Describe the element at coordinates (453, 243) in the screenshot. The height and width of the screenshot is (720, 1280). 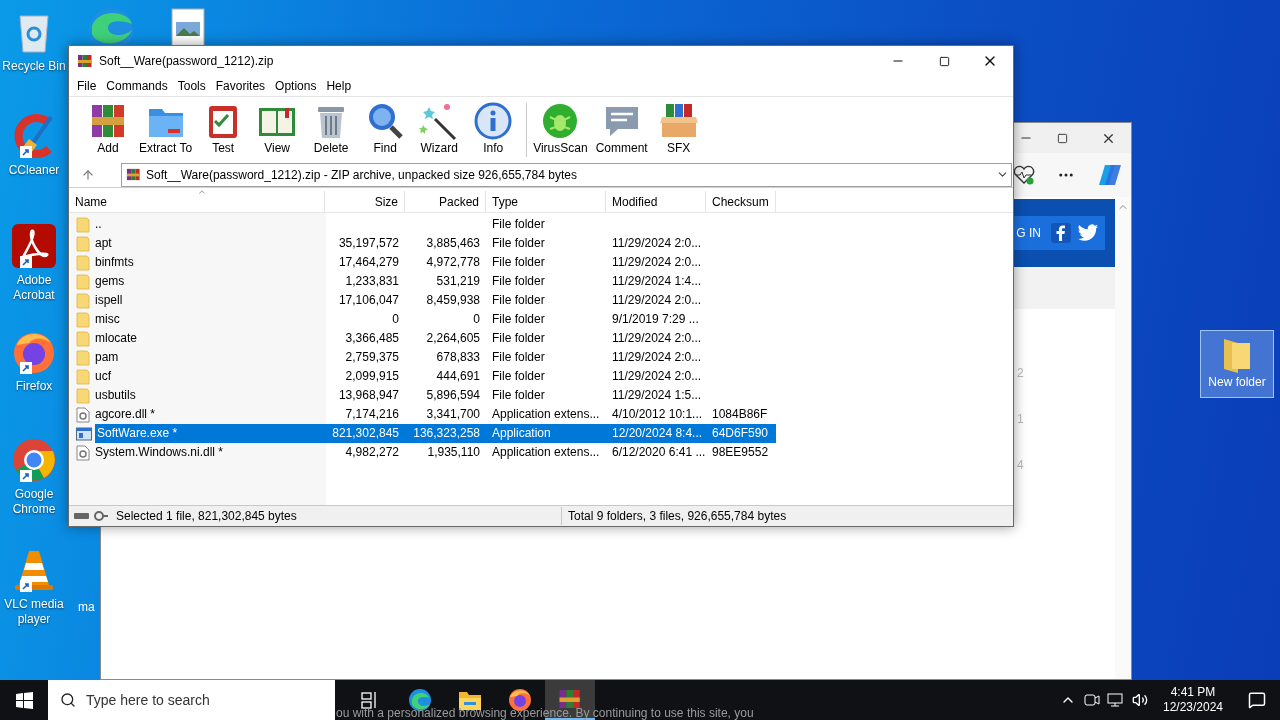
I see `table-cell: 3,885,463` at that location.